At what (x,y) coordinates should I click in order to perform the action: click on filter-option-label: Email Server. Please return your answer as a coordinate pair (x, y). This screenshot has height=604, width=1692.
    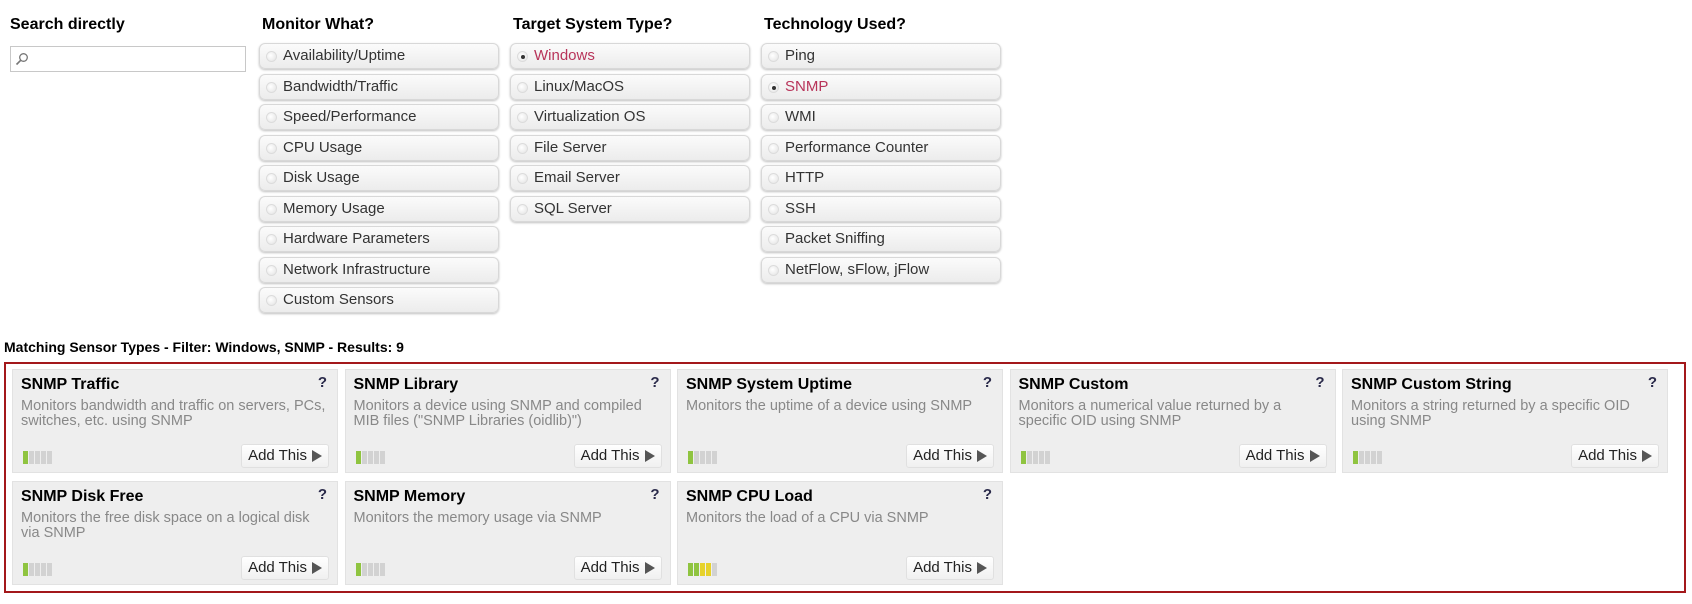
    Looking at the image, I should click on (577, 177).